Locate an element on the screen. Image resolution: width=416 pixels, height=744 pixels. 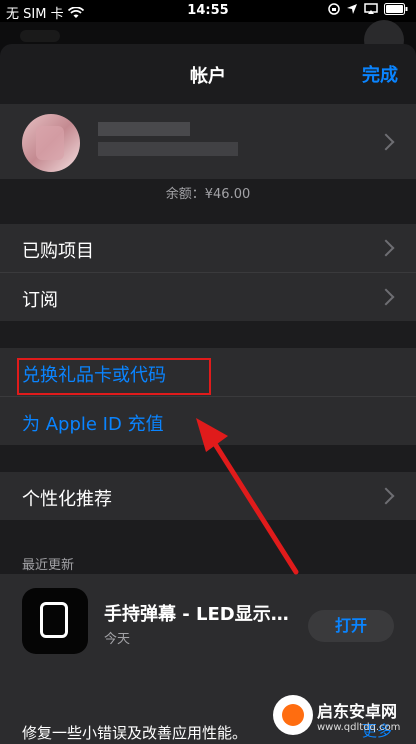
status-bar: 无 SIM 卡 14:55 is located at coordinates (208, 11).